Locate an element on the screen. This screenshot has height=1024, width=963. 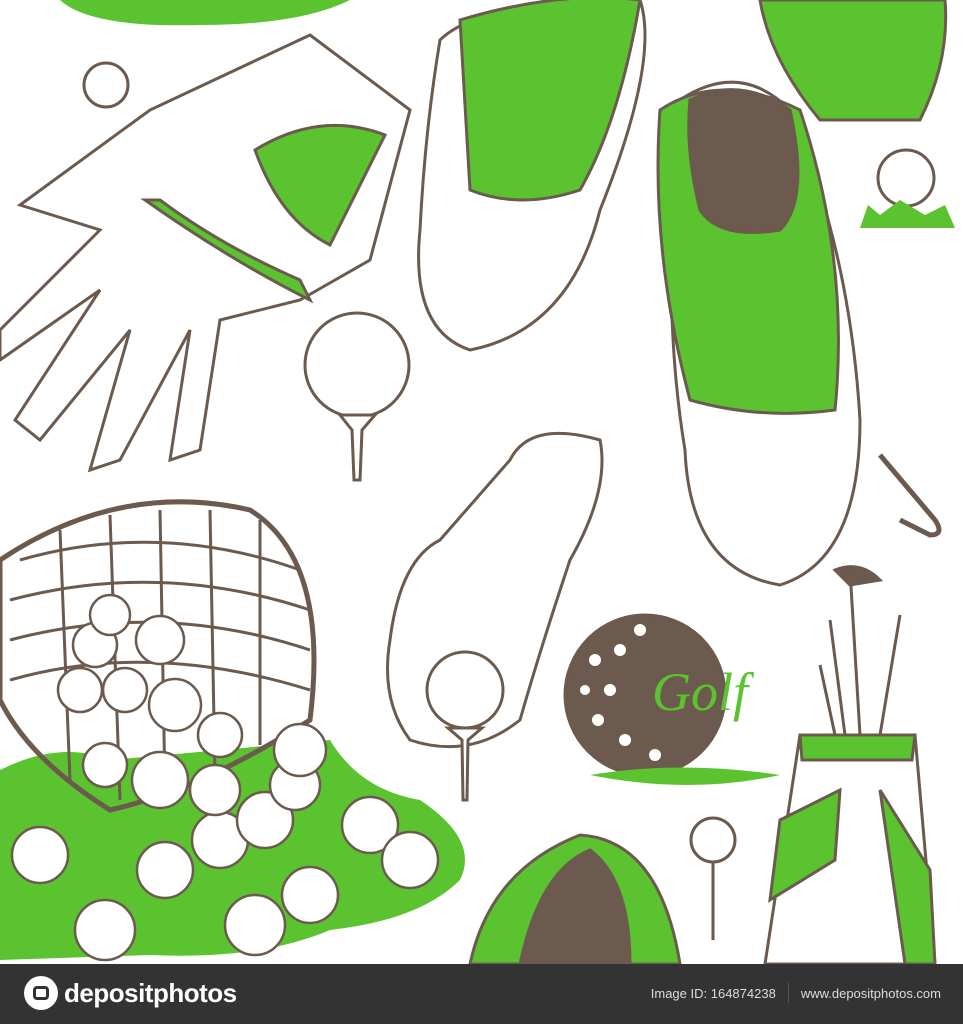
divider is located at coordinates (788, 993).